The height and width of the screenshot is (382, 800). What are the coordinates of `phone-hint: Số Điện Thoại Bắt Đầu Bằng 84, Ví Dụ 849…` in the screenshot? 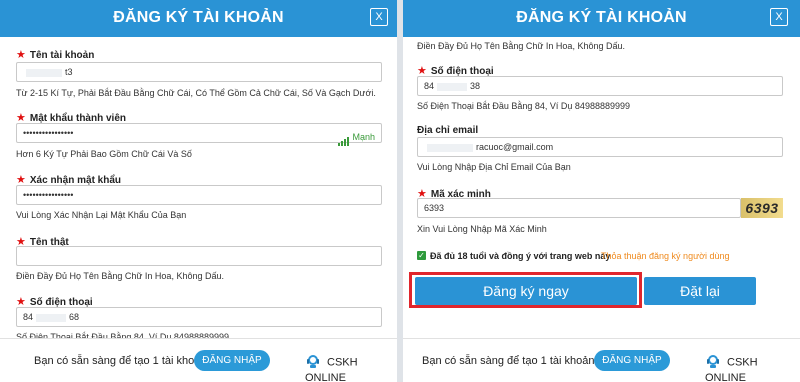 It's located at (523, 106).